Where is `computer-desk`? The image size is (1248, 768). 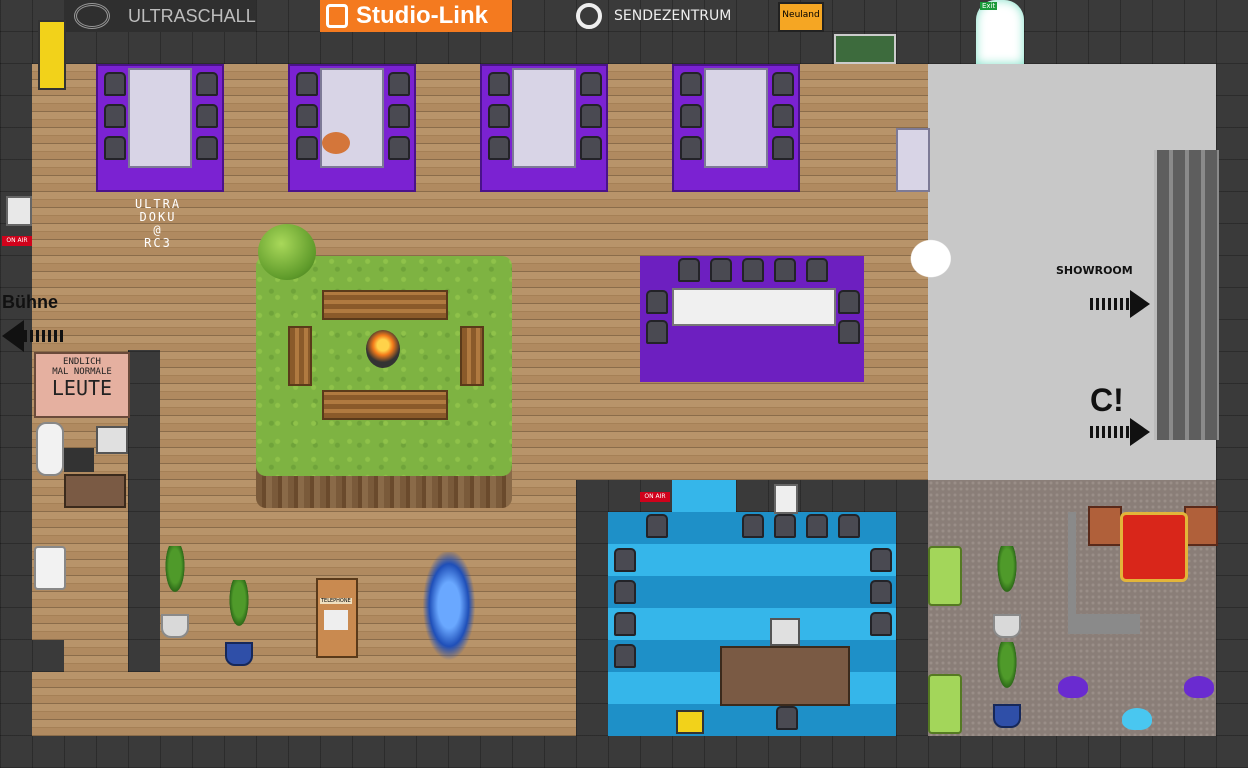
computer-desk is located at coordinates (96, 468).